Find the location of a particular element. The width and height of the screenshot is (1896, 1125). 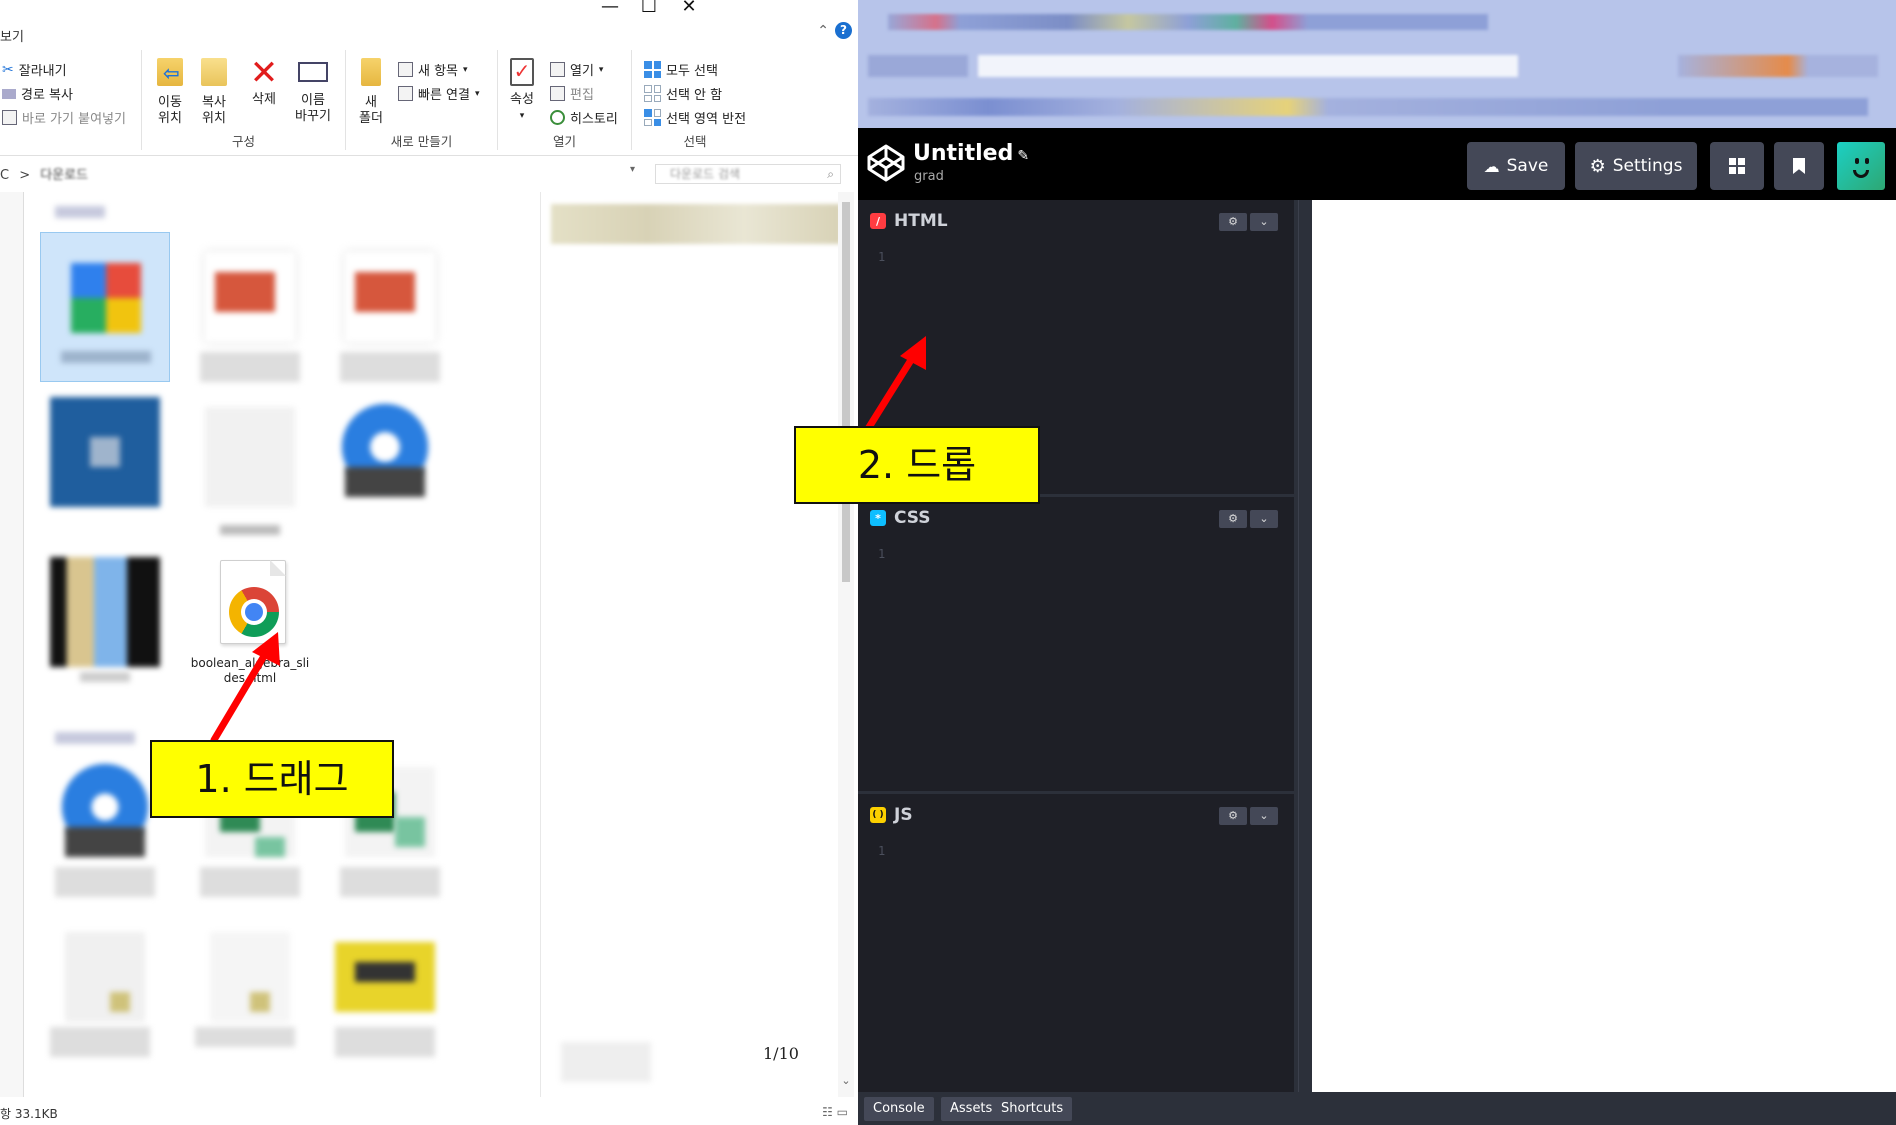

view-mode-icons: ☷ ▭ is located at coordinates (835, 1112).